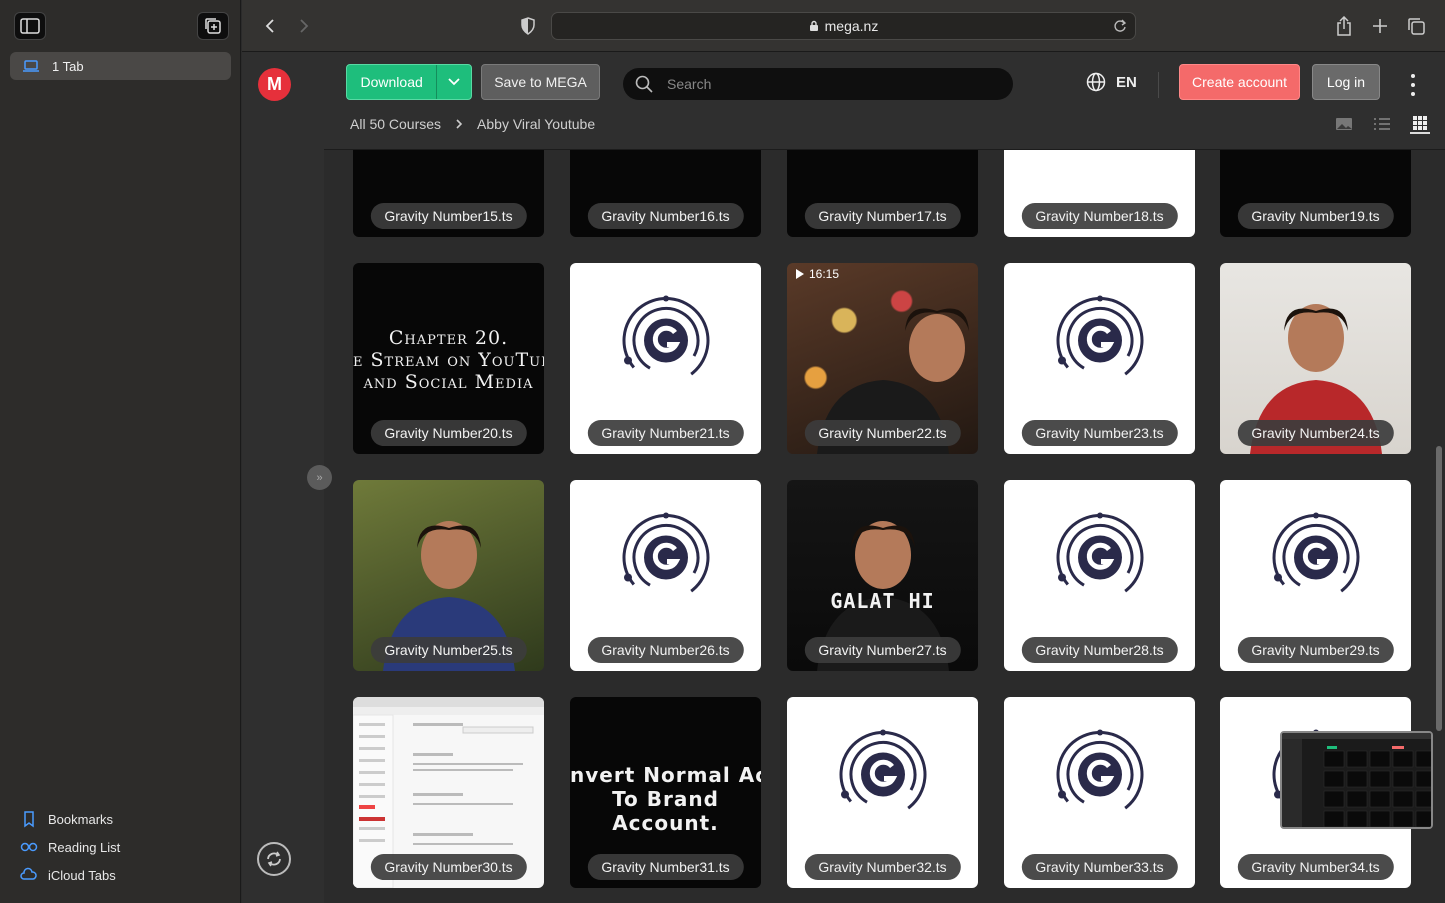 The width and height of the screenshot is (1445, 903). I want to click on file-tile: Gravity Number32.ts, so click(882, 792).